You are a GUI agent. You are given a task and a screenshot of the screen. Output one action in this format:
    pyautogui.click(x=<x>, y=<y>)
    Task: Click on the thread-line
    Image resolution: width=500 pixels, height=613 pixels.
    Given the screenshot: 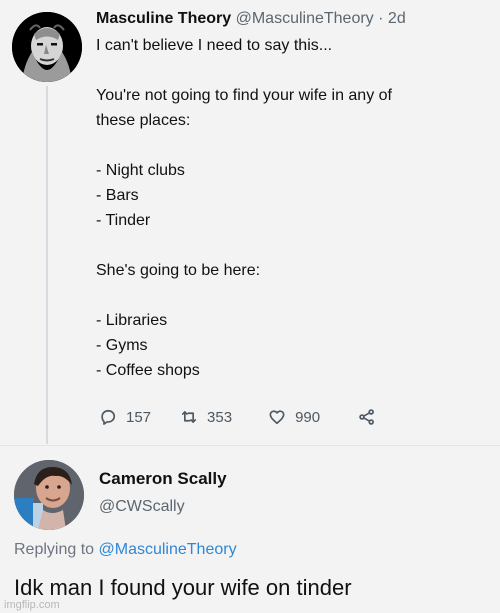 What is the action you would take?
    pyautogui.click(x=47, y=265)
    